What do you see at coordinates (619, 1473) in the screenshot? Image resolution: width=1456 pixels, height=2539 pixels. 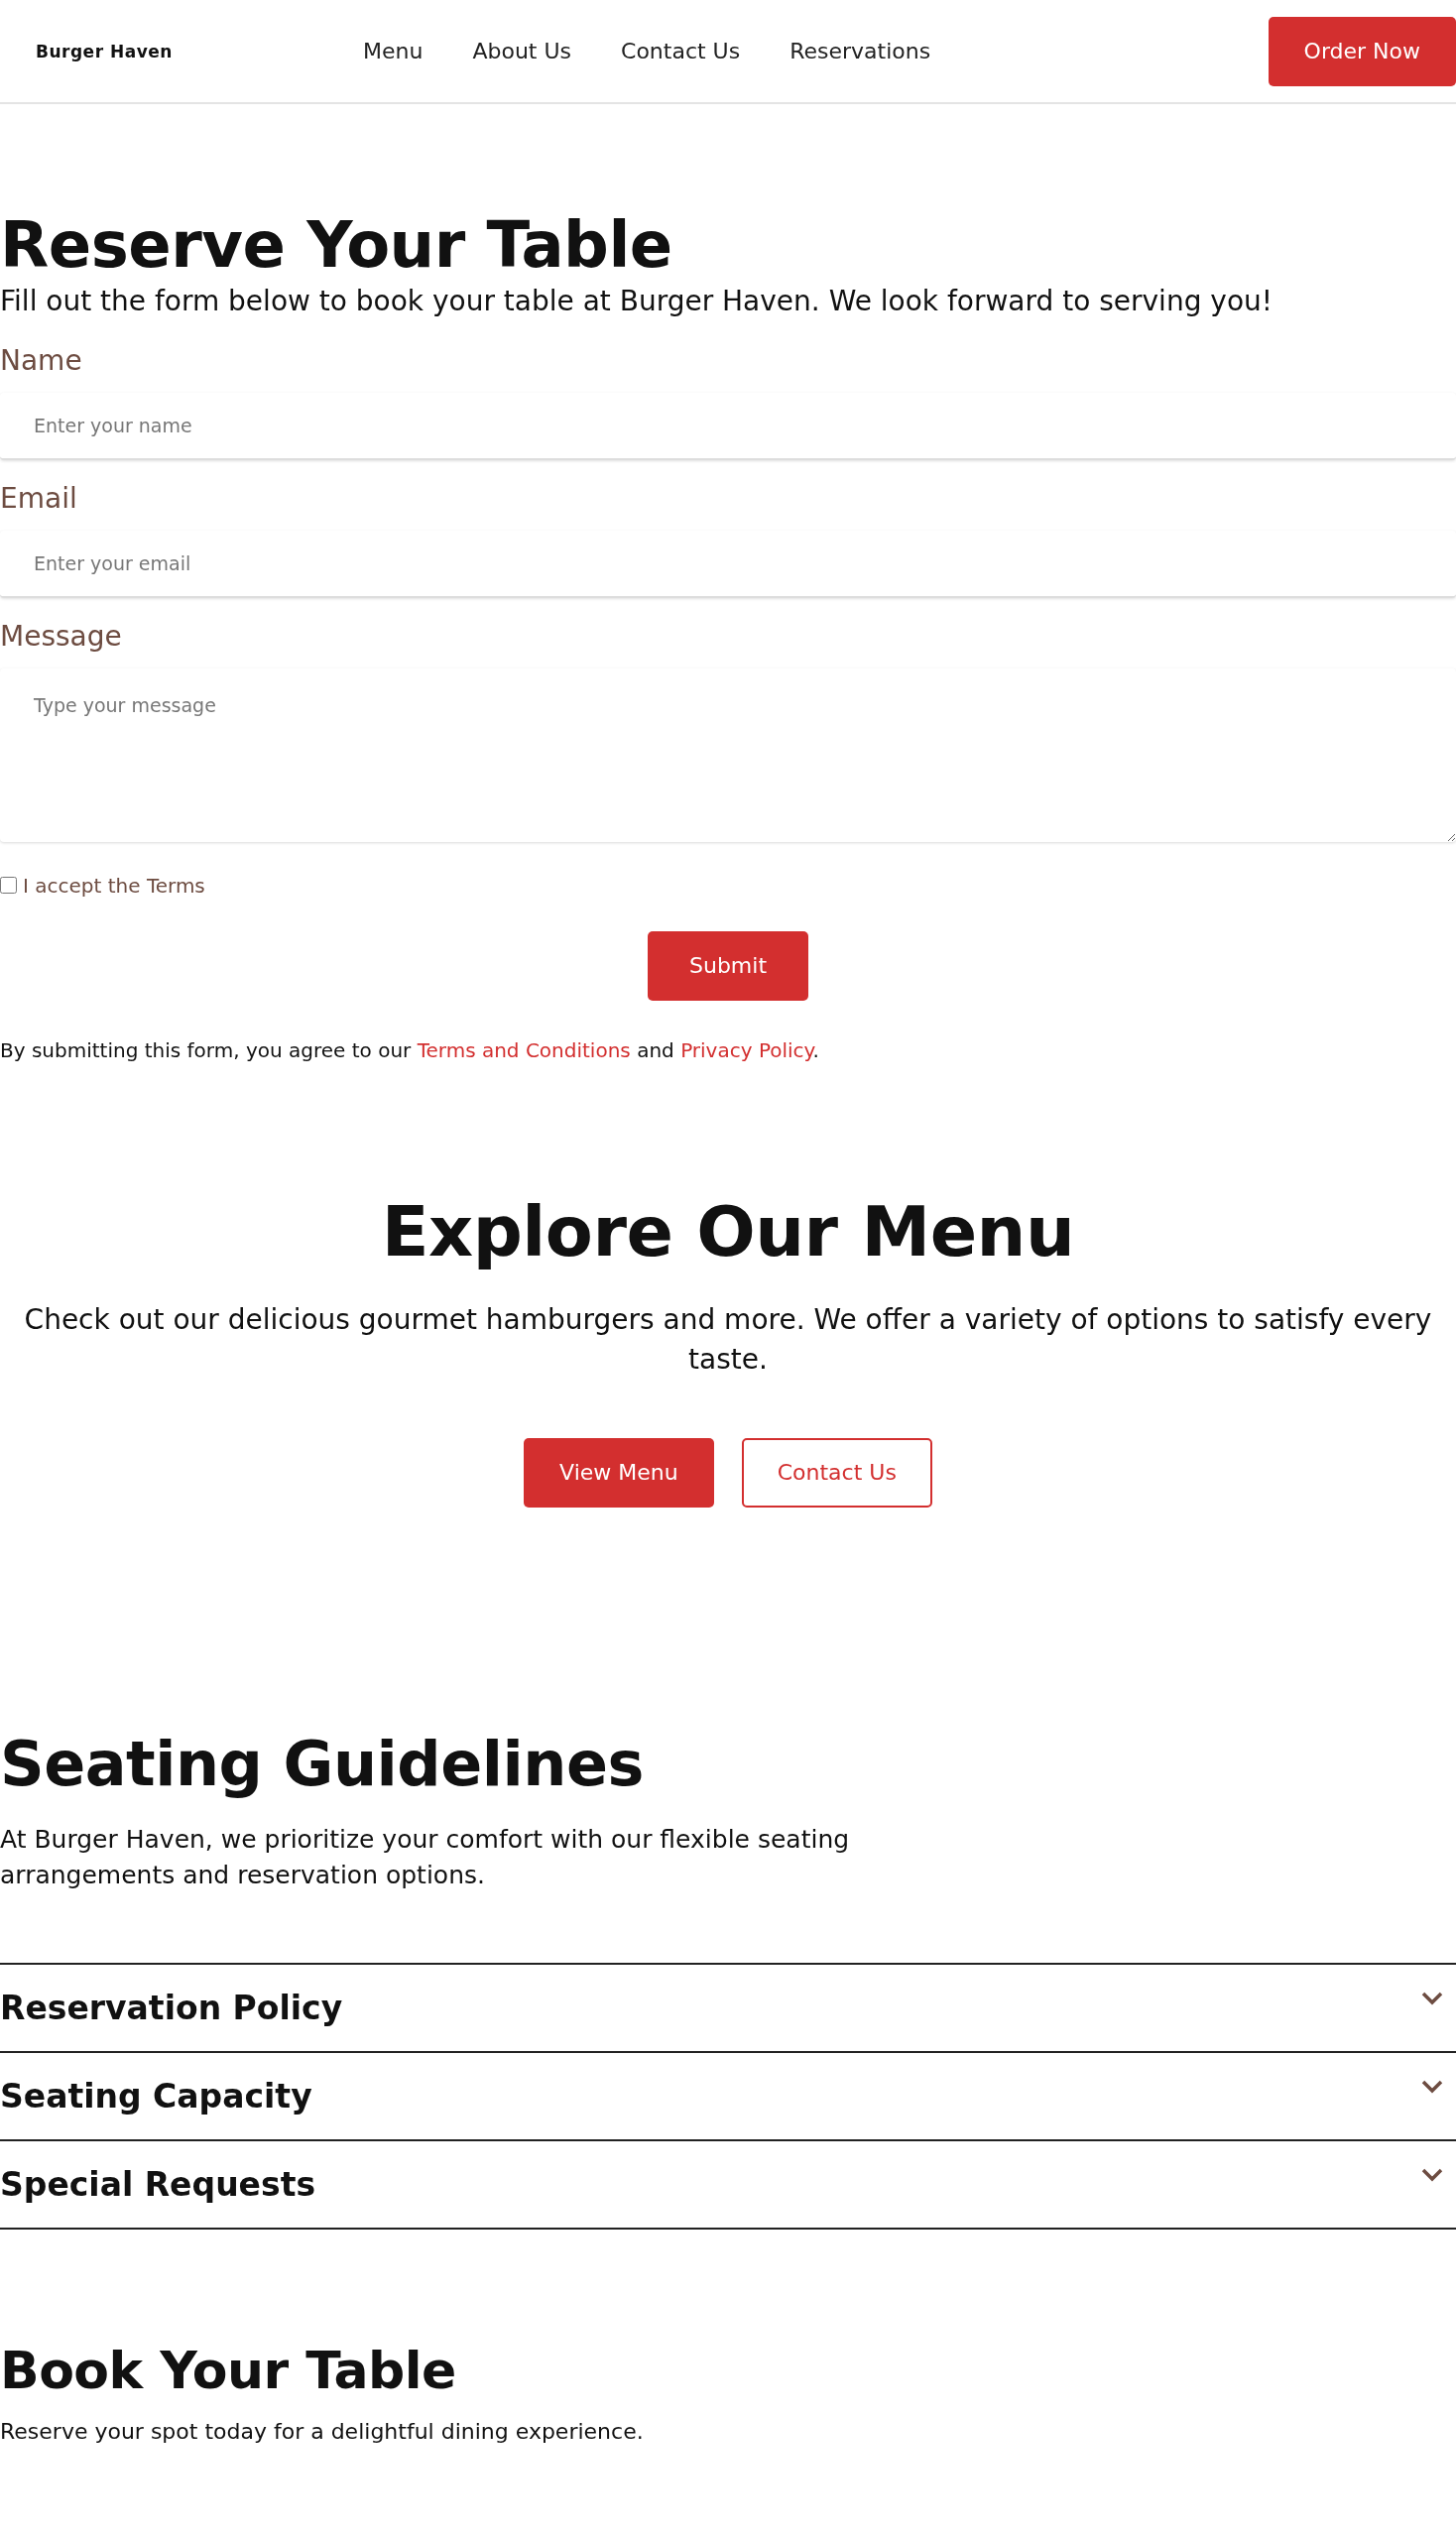 I see `view-menu-button: View Menu` at bounding box center [619, 1473].